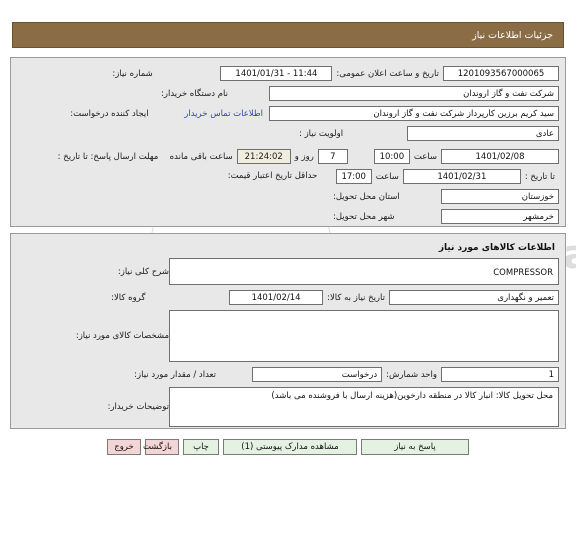  I want to click on row-province: استان محل تحویل: خوزستان, so click(288, 196).